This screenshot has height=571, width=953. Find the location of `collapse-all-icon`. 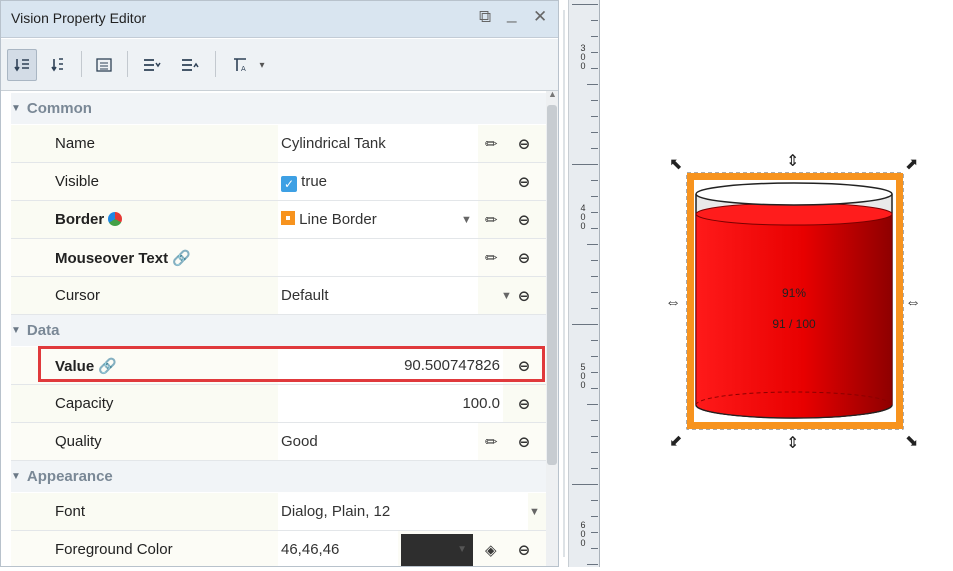

collapse-all-icon is located at coordinates (190, 65).